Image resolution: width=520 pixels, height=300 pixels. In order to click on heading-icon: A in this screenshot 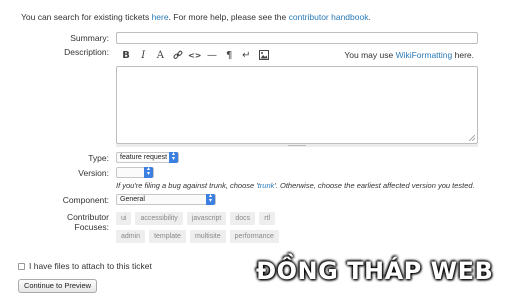, I will do `click(160, 55)`.